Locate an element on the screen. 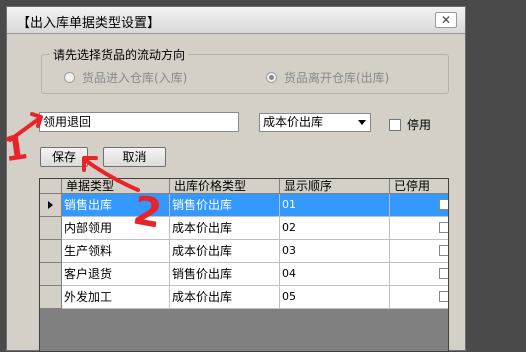 This screenshot has height=352, width=526. column-header-type: 单据类型 is located at coordinates (116, 186).